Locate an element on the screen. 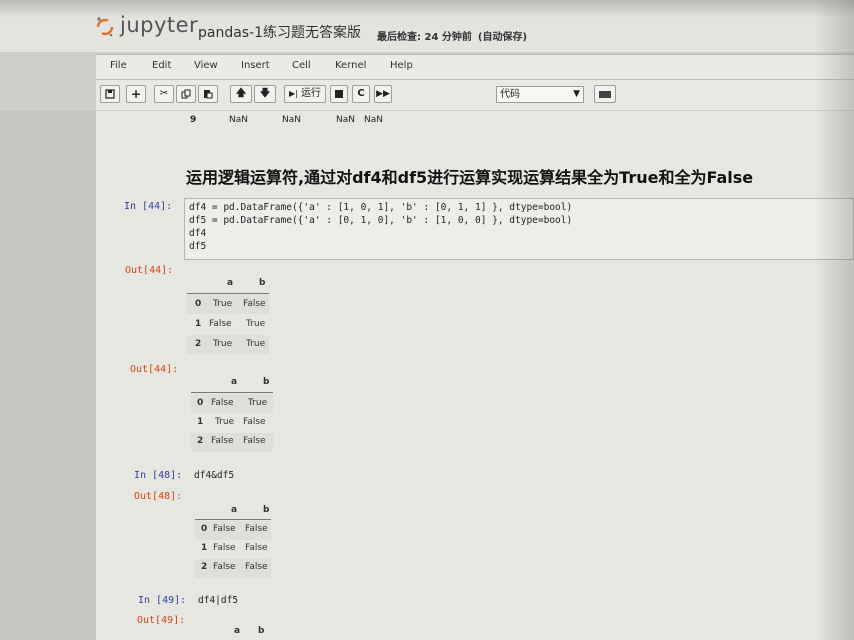 This screenshot has width=854, height=640. code-cell-48: df4&df5 is located at coordinates (214, 475).